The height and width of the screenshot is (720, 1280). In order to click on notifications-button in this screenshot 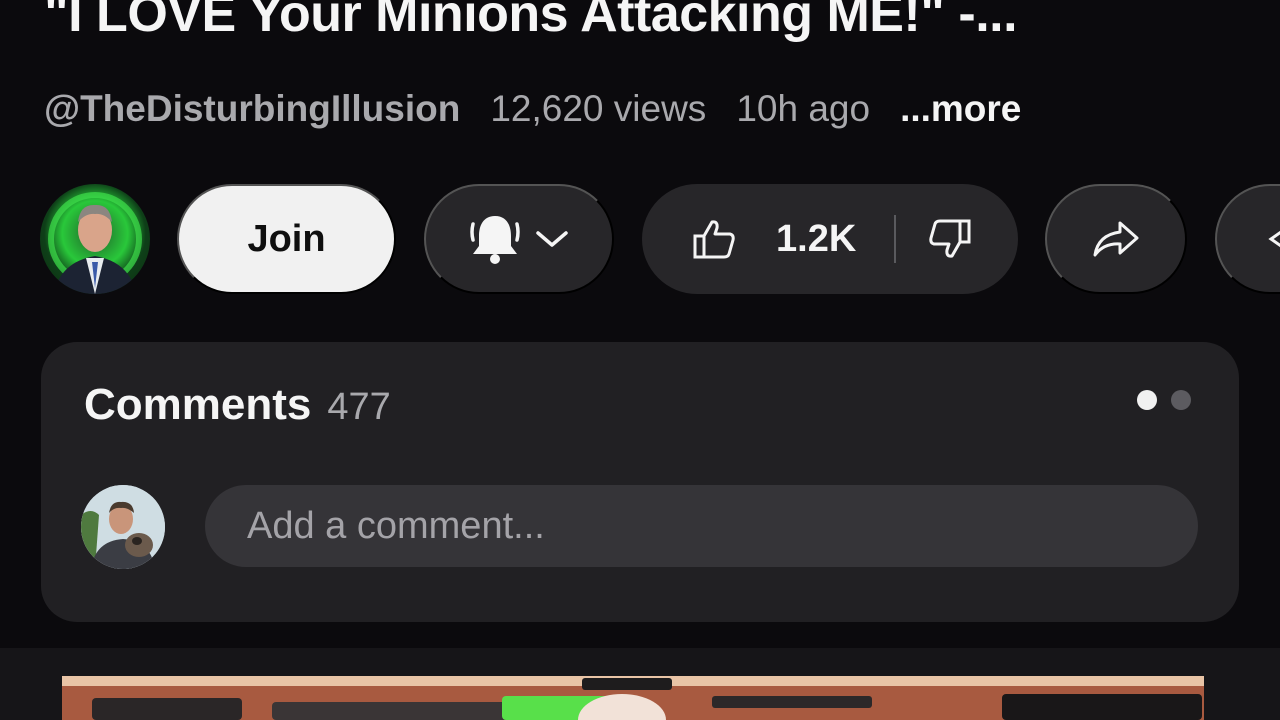, I will do `click(519, 239)`.